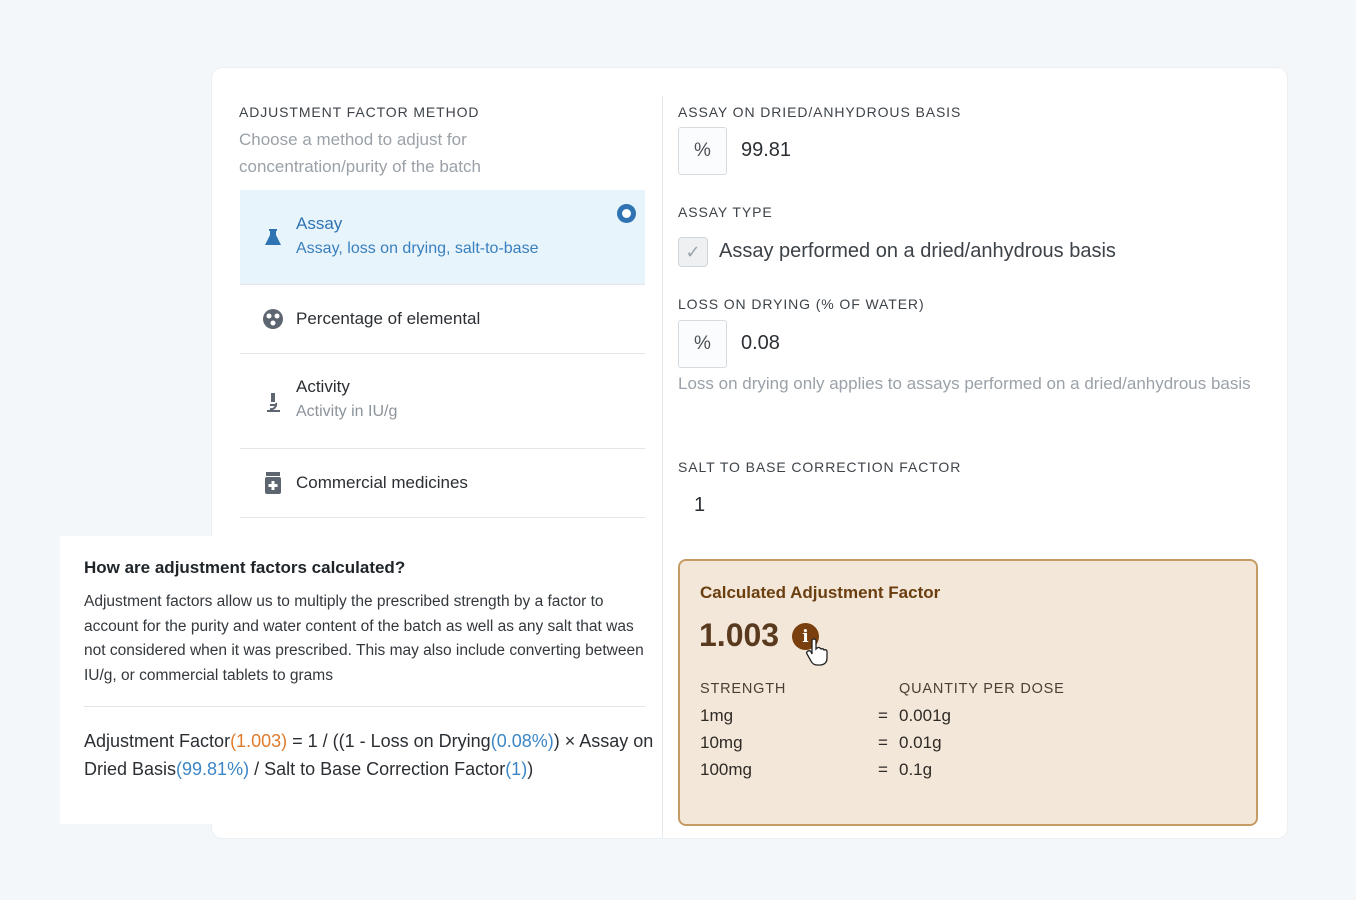 The width and height of the screenshot is (1356, 900). Describe the element at coordinates (916, 769) in the screenshot. I see `quantity-cell: 0.1g` at that location.